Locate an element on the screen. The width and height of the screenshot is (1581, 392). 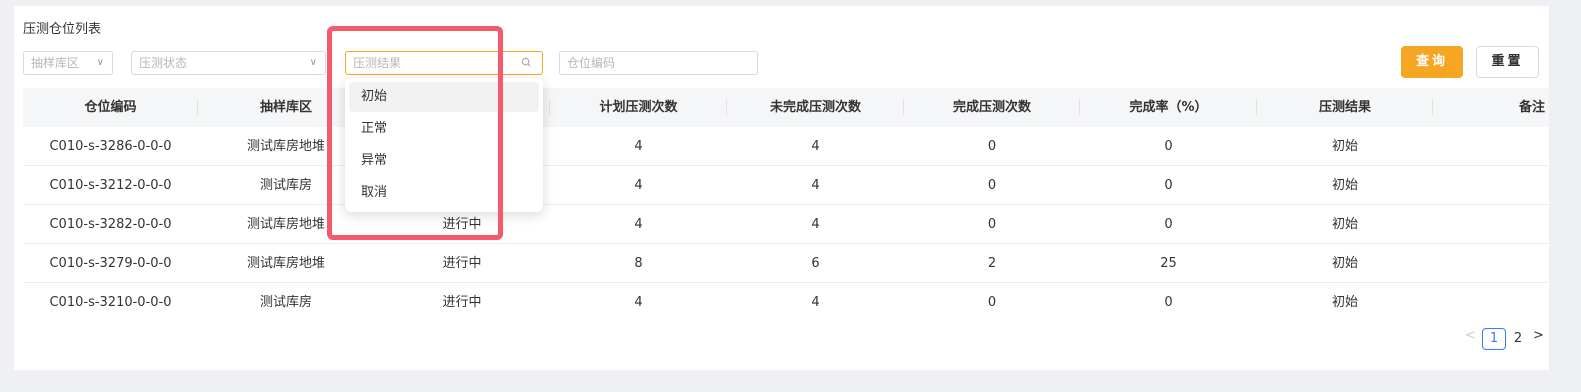
column-header: 仓位编码 is located at coordinates (110, 107).